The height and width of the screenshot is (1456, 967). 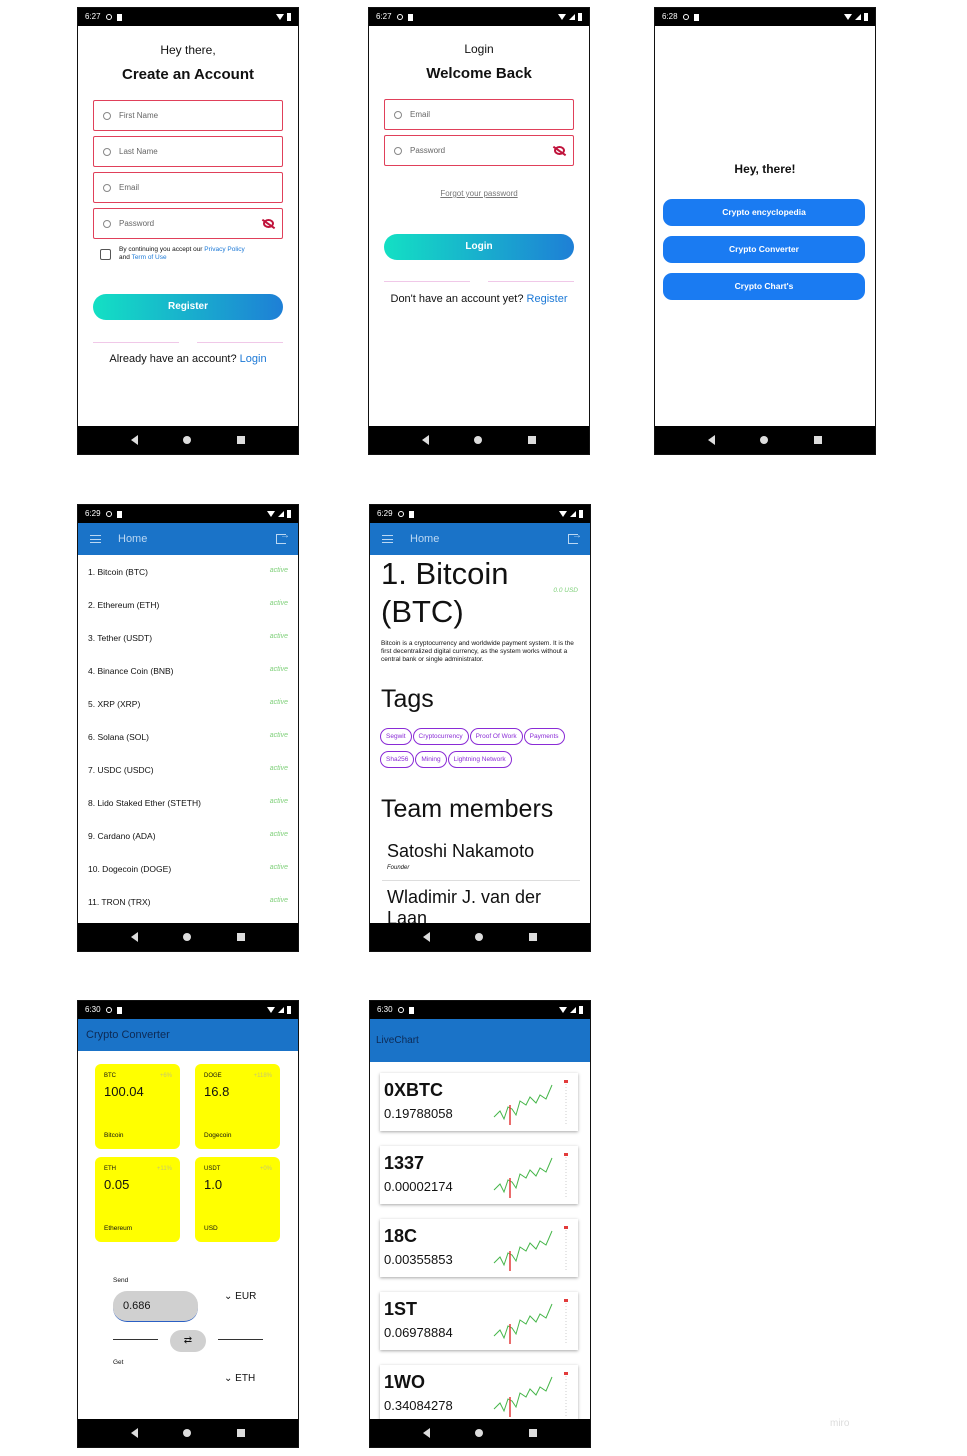 I want to click on member-role: Founder, so click(x=398, y=868).